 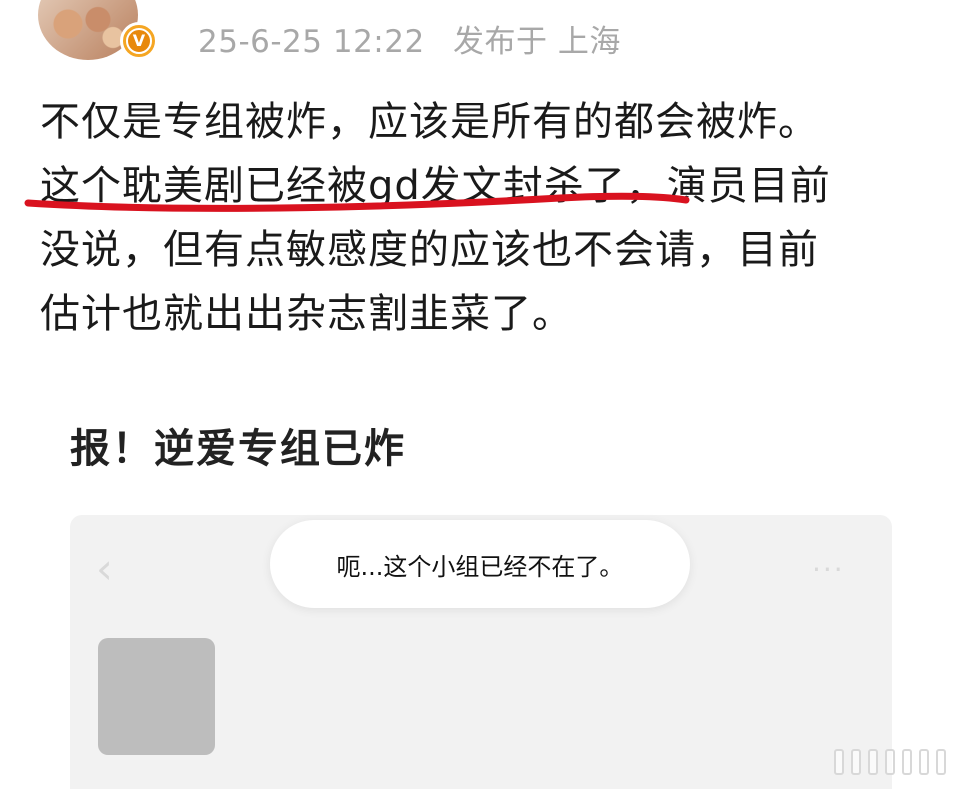 I want to click on post-line: 这个耽美剧已经被gd发文封杀了，演员目前, so click(x=435, y=186).